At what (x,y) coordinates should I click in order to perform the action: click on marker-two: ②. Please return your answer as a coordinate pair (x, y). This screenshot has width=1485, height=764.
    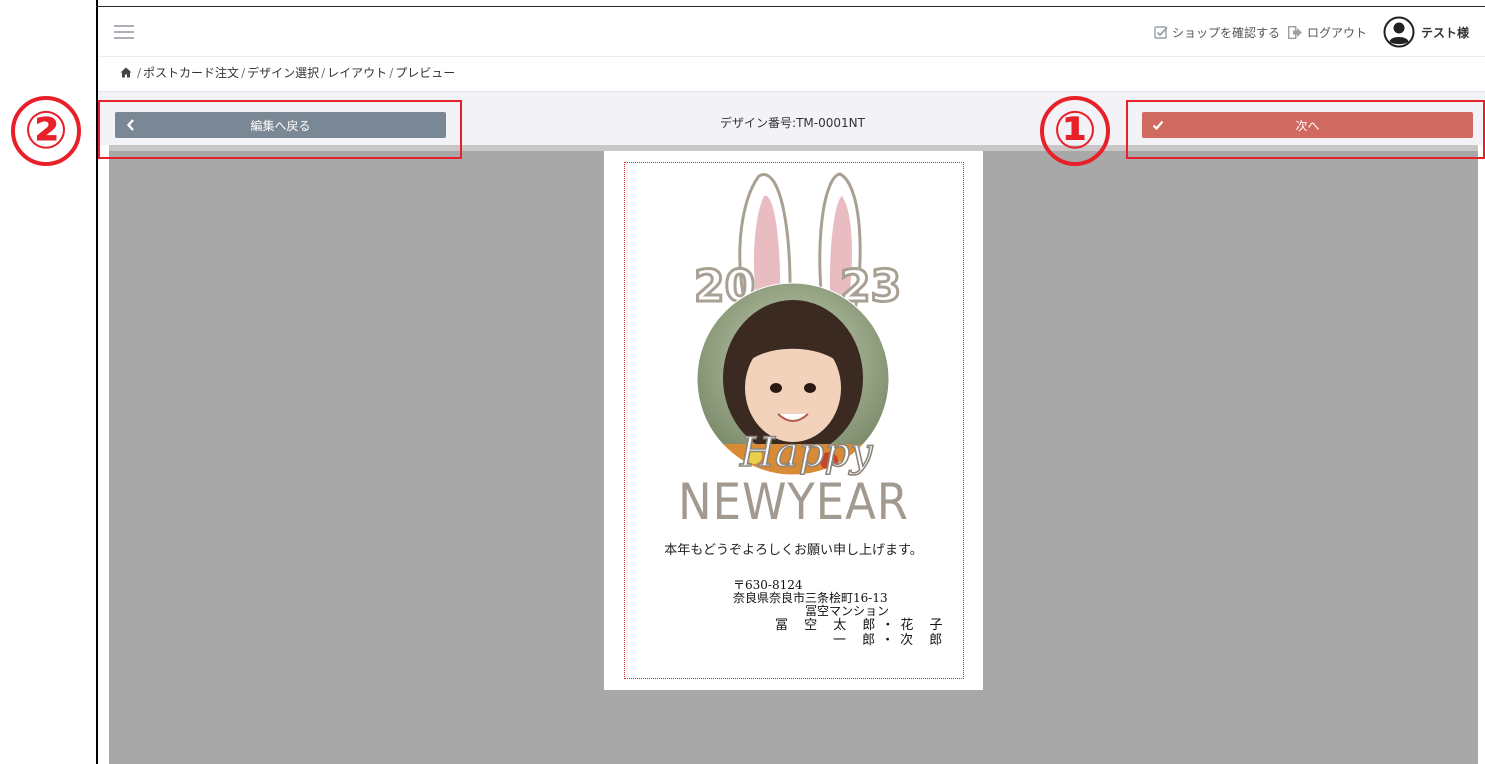
    Looking at the image, I should click on (46, 131).